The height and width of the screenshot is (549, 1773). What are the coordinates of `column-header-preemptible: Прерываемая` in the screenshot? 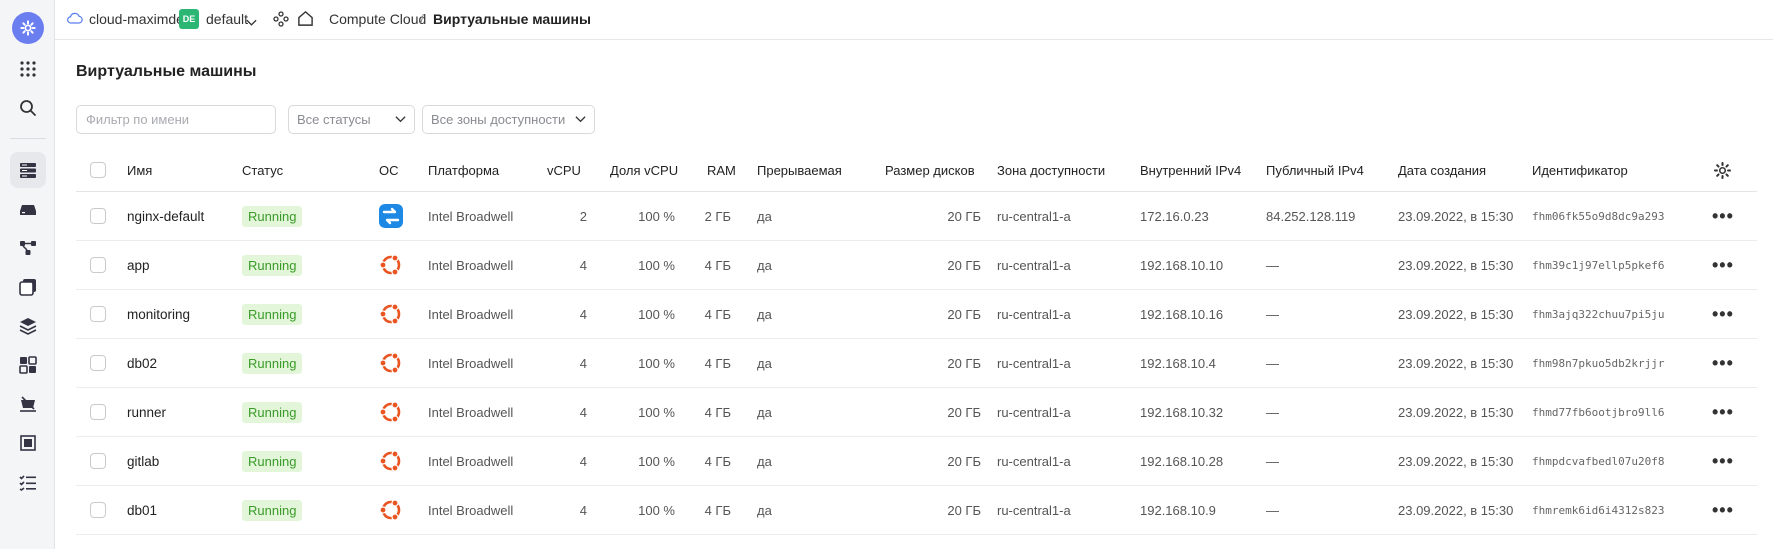 It's located at (799, 170).